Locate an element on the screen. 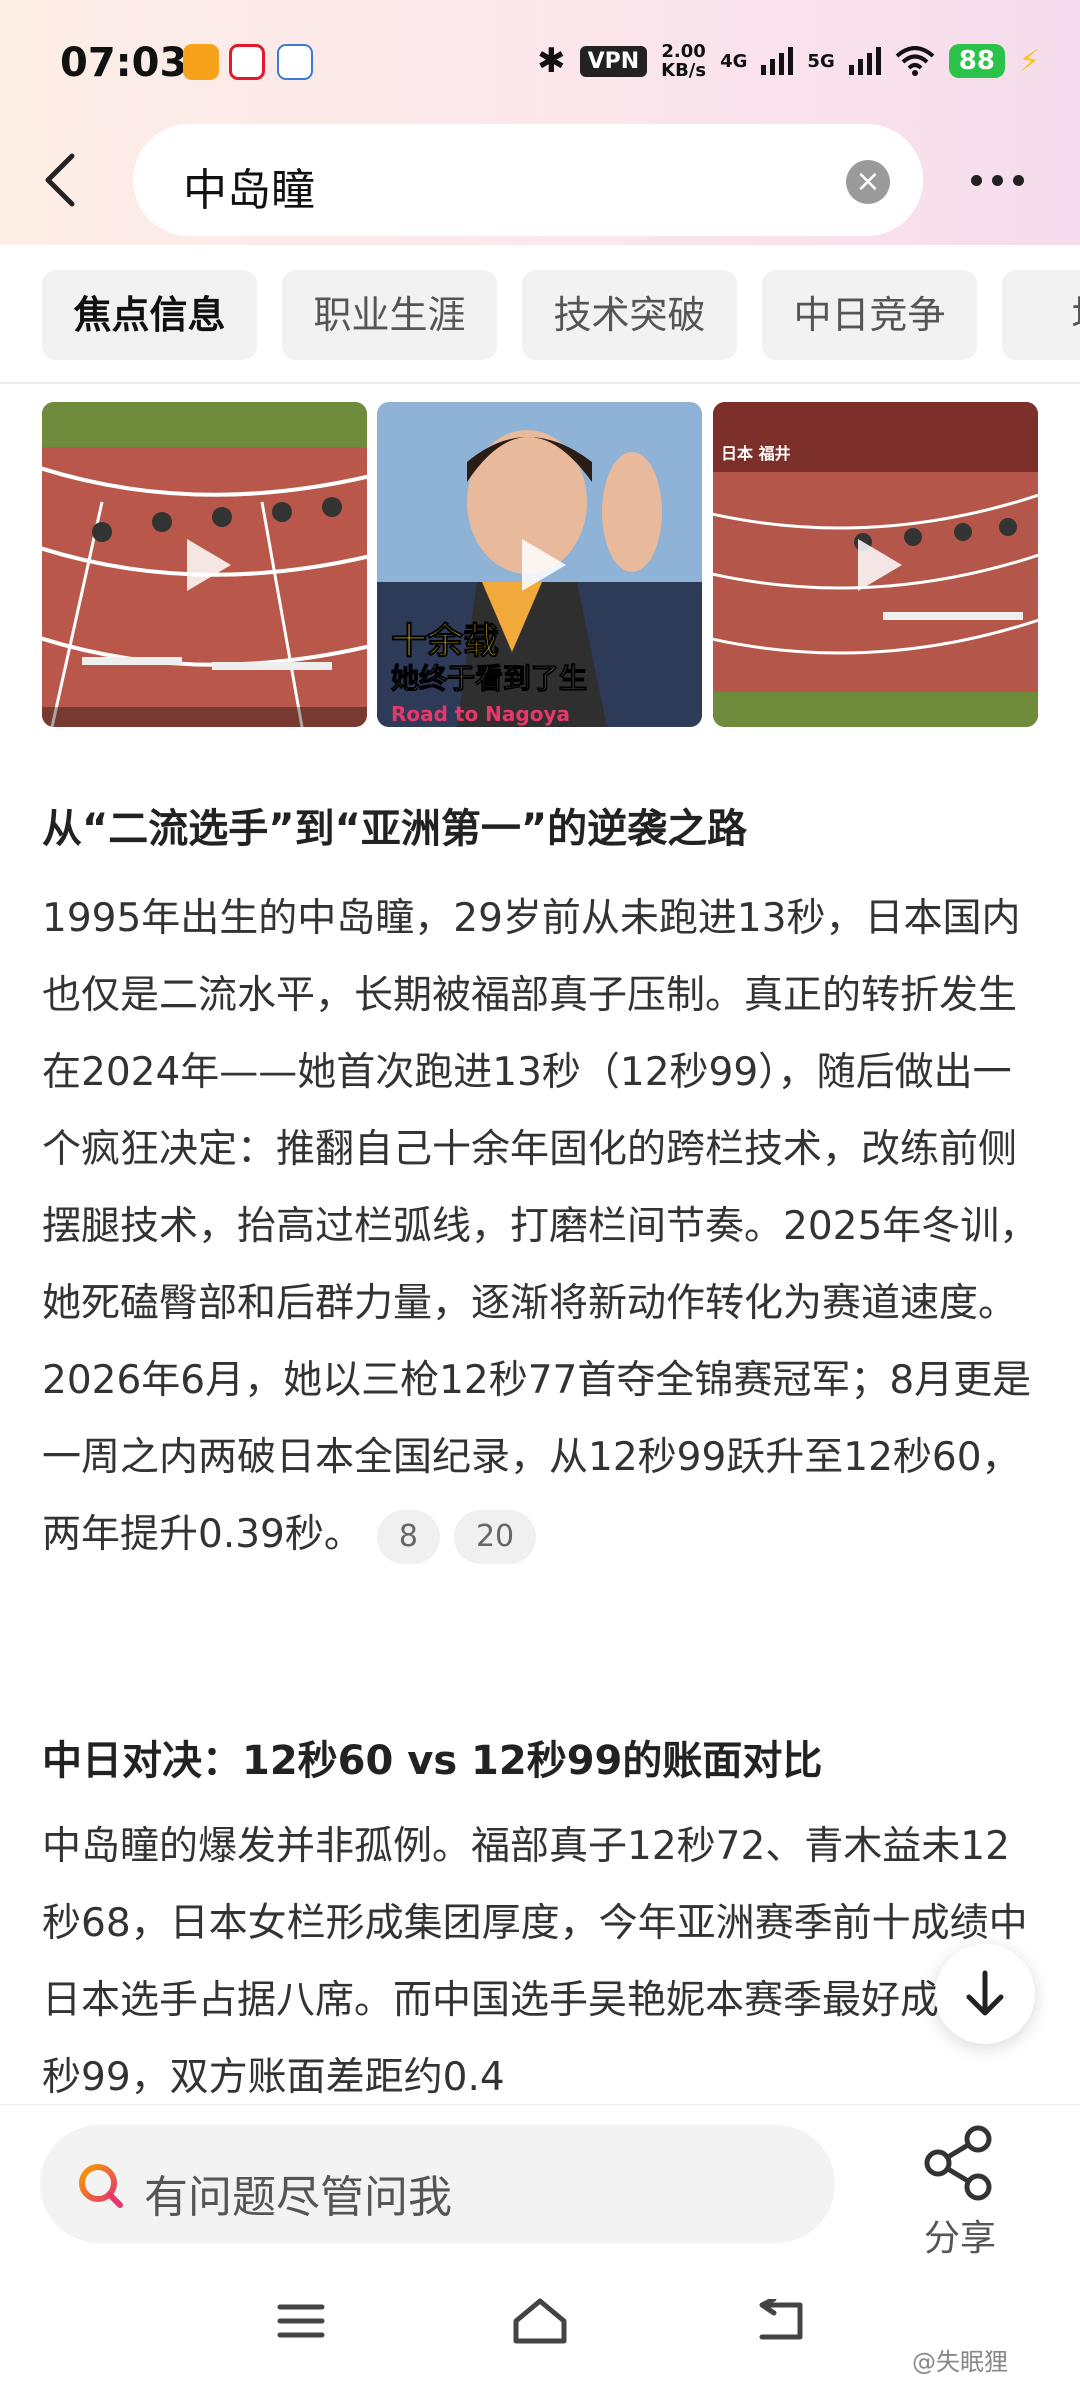  tab-offfield: 场外 is located at coordinates (1041, 315).